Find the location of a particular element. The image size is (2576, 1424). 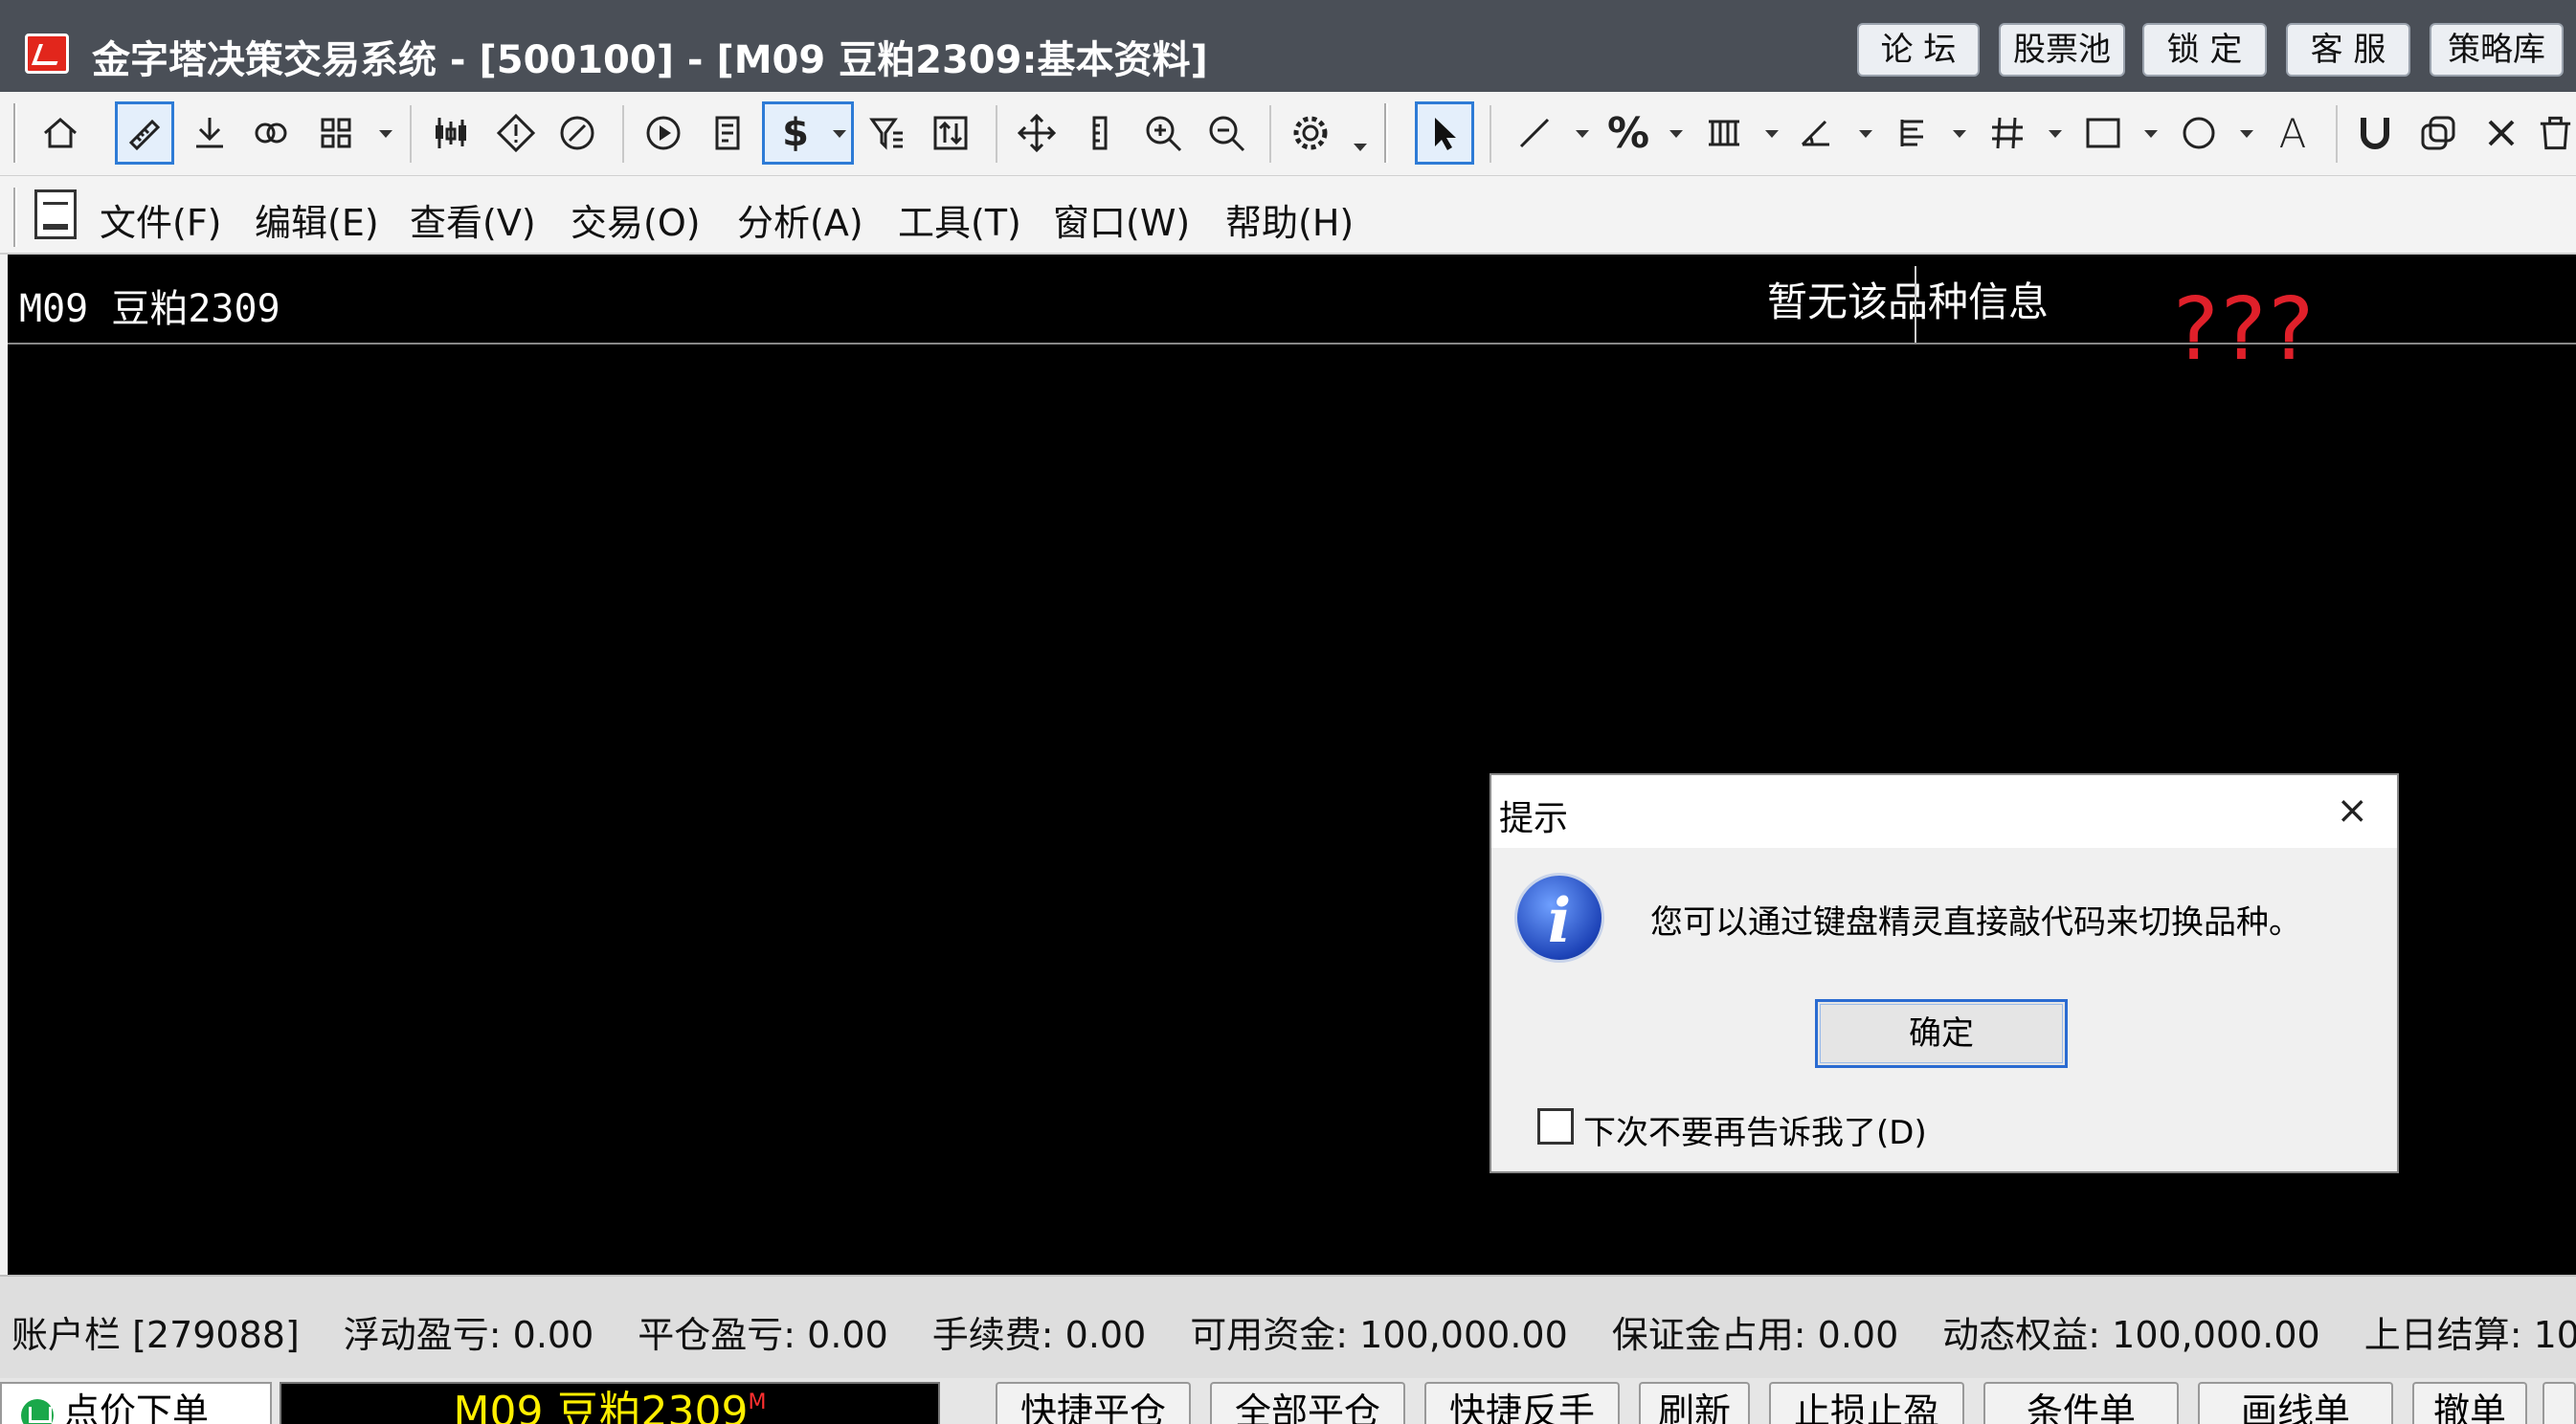

hash-icon is located at coordinates (2008, 133).